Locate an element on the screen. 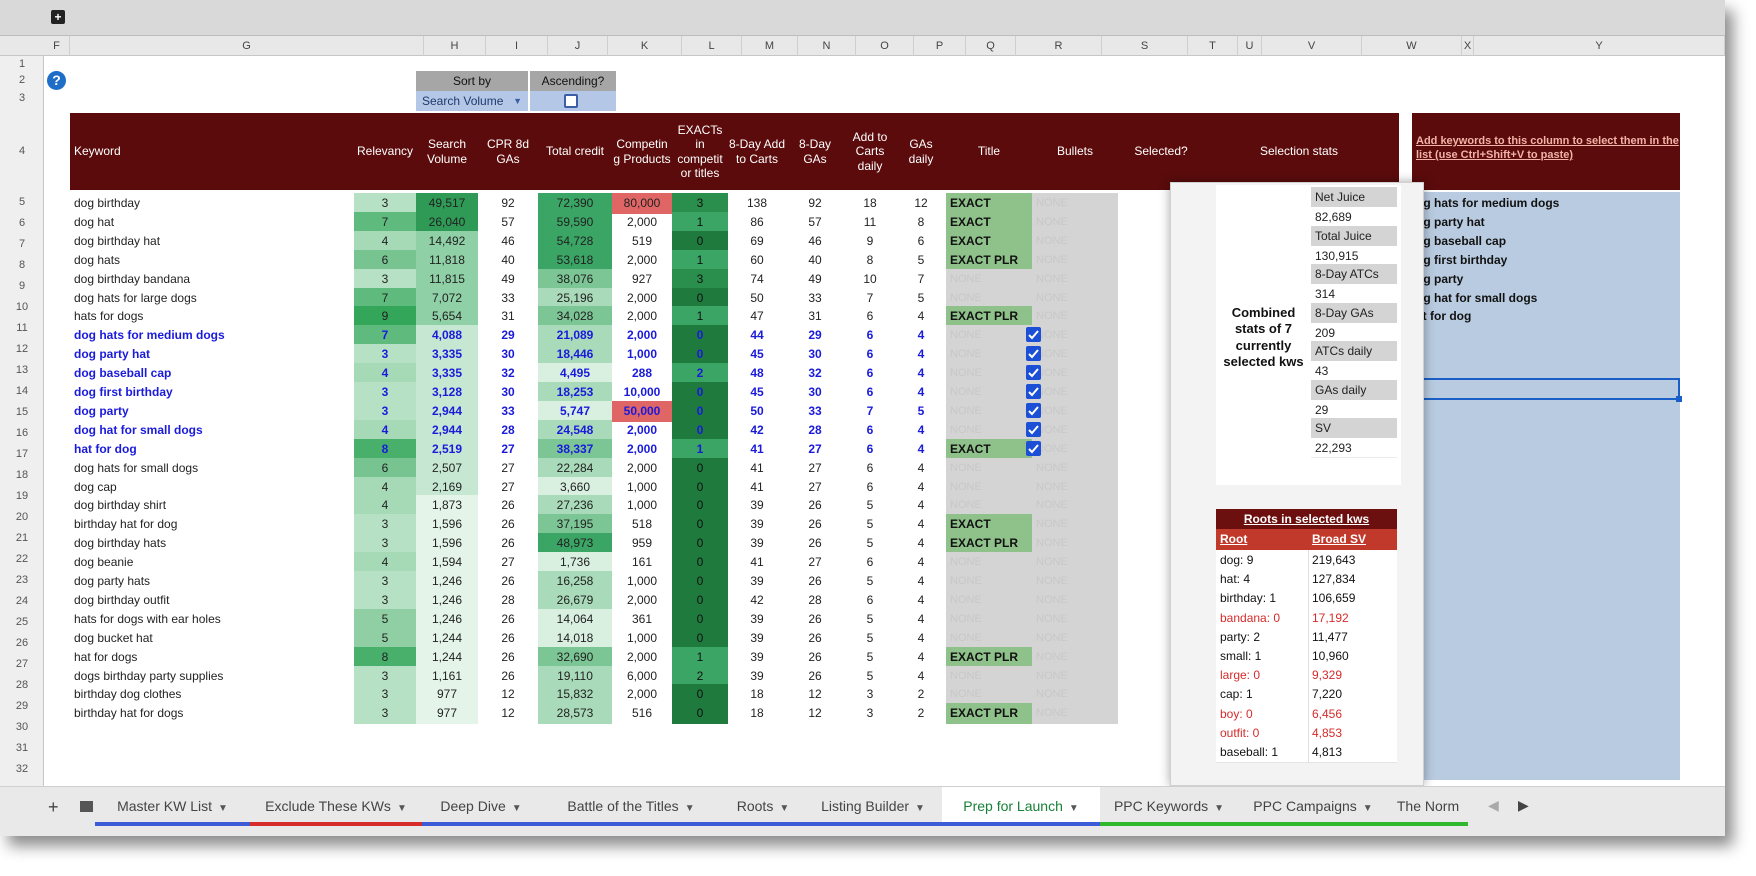  cell-tc: 38,076 is located at coordinates (575, 279).